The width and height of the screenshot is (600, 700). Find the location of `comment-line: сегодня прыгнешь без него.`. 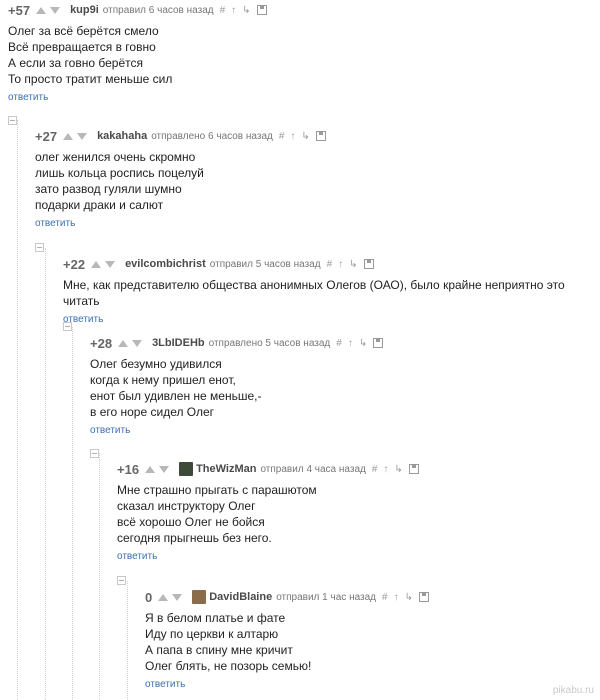

comment-line: сегодня прыгнешь без него. is located at coordinates (194, 538).